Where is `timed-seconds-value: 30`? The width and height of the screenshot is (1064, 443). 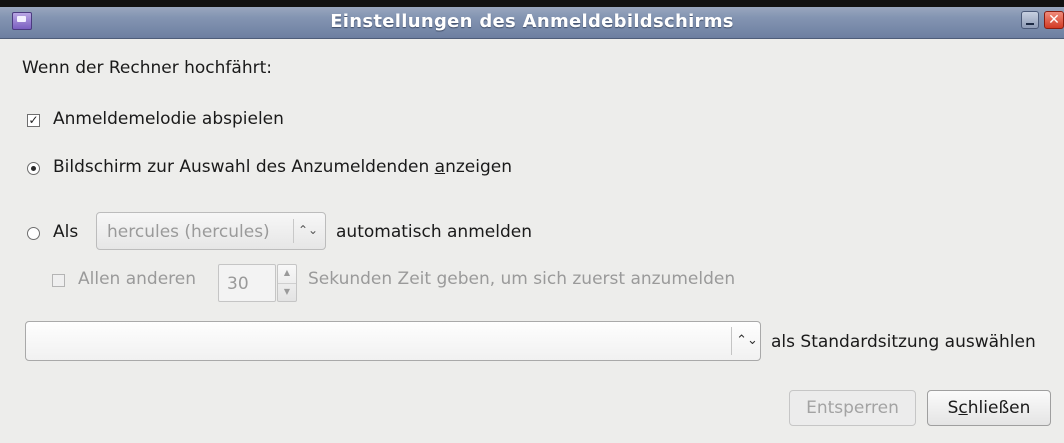
timed-seconds-value: 30 is located at coordinates (238, 284).